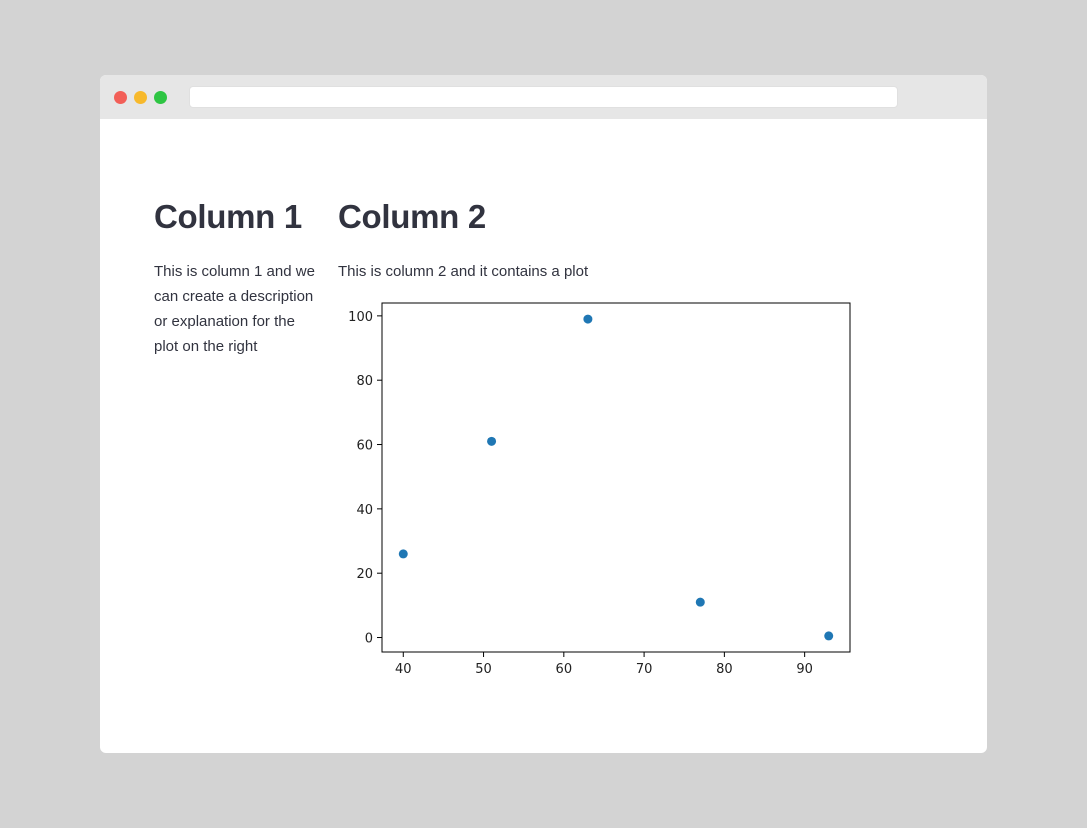 This screenshot has height=828, width=1087. I want to click on x-tick-label: 50, so click(483, 669).